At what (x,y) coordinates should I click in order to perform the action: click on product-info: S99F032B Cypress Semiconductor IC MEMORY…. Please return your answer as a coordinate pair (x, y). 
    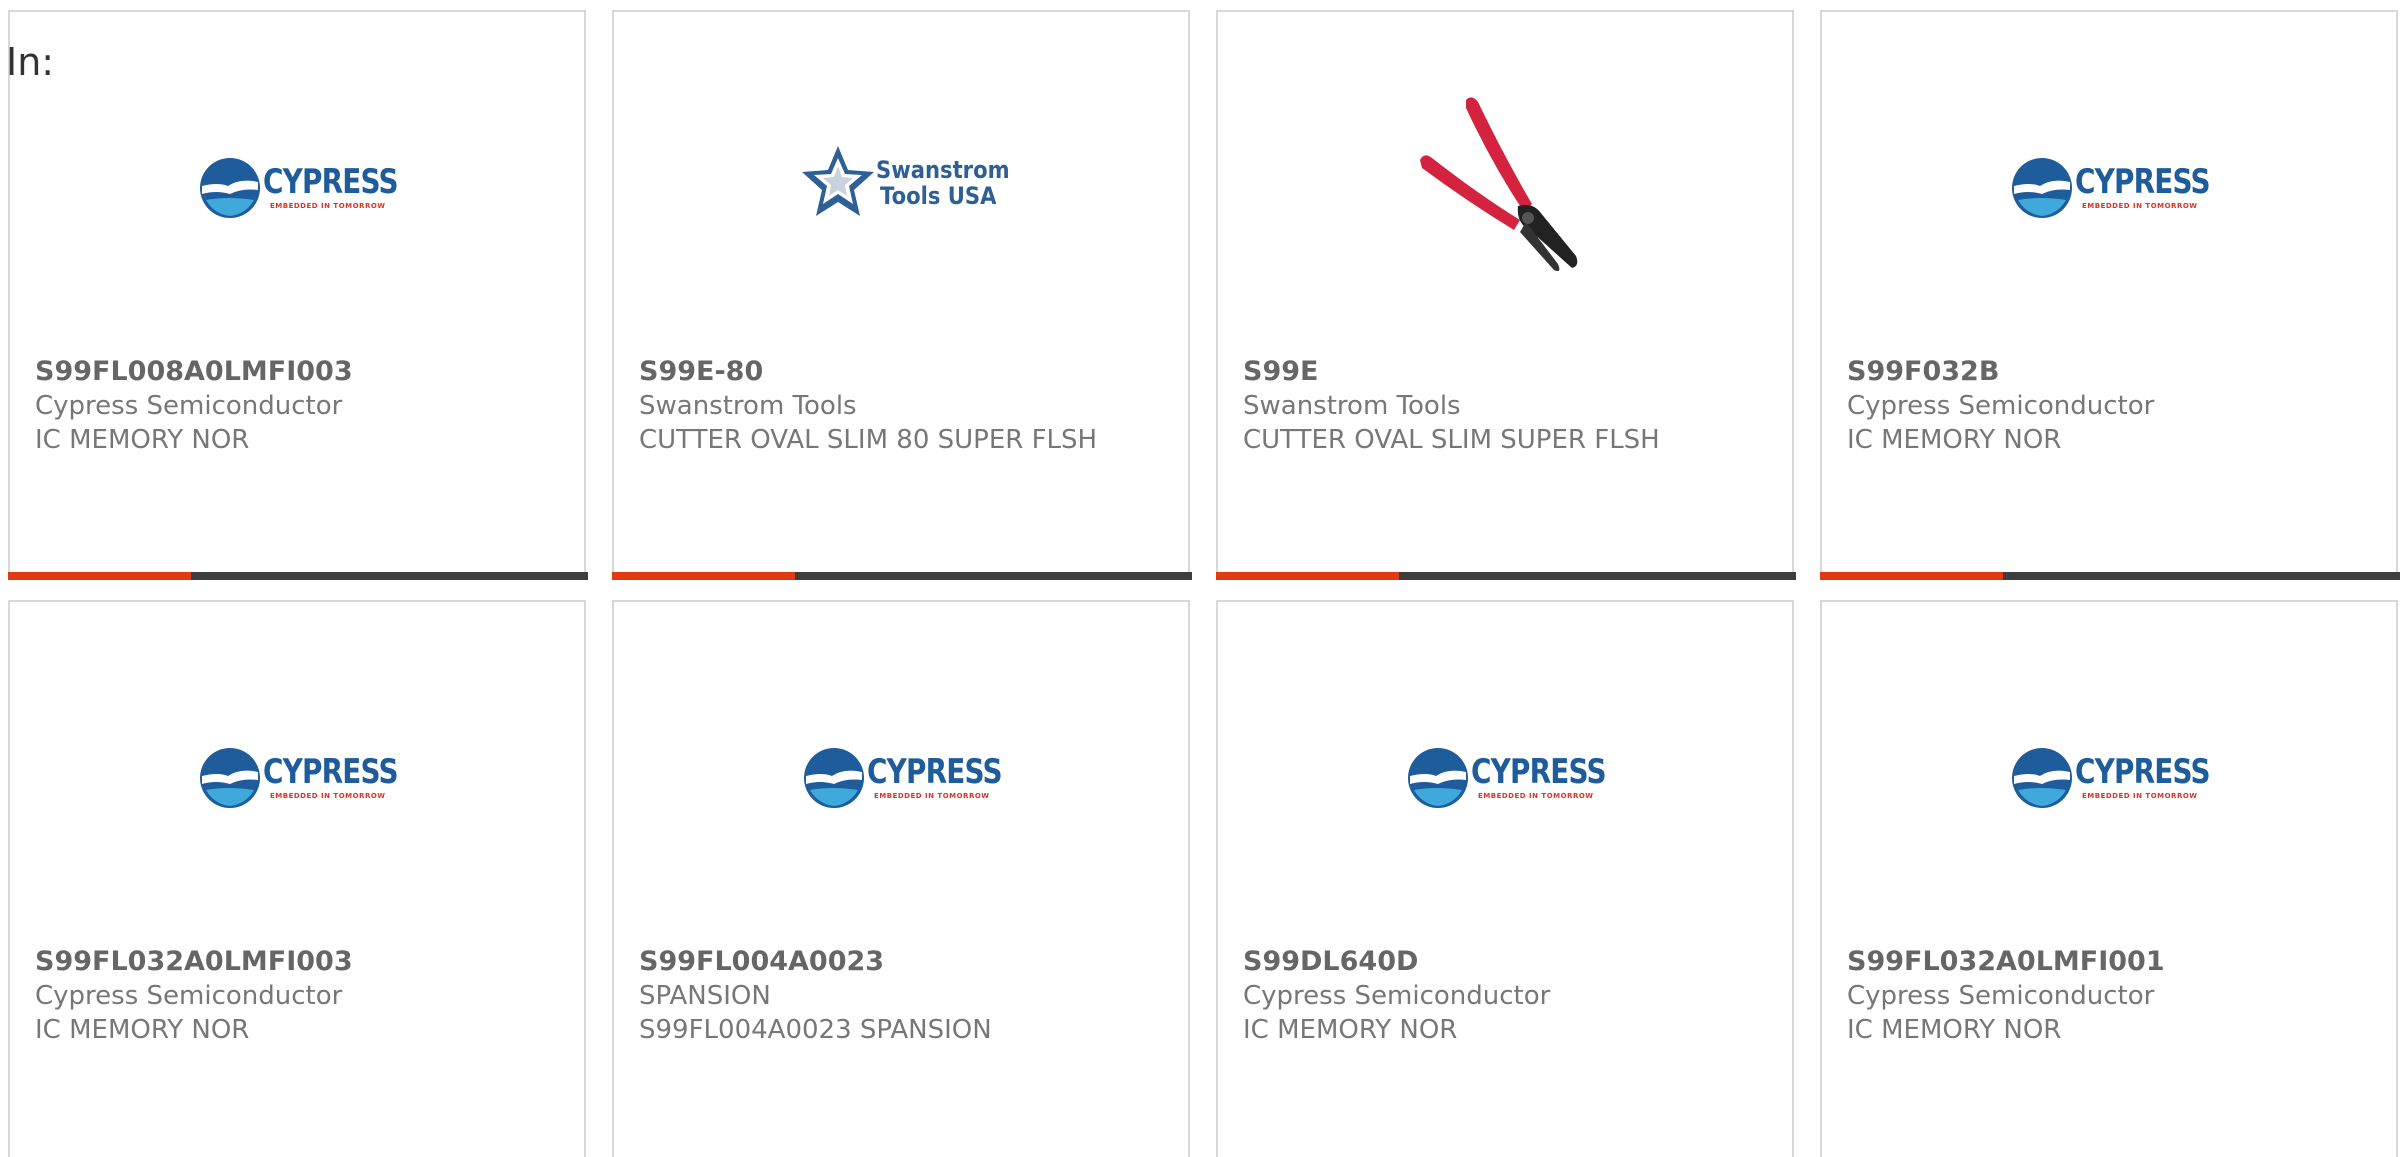
    Looking at the image, I should click on (2109, 406).